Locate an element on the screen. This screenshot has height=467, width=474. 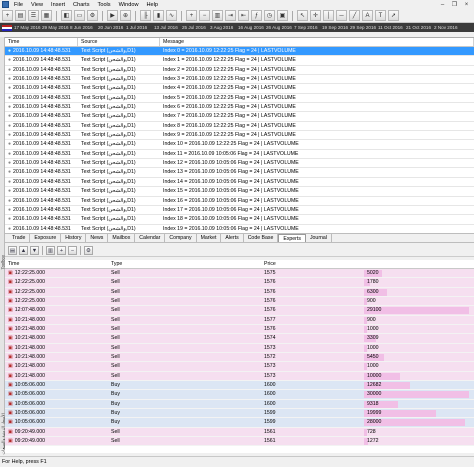
trendline-icon: ╱ is located at coordinates (354, 15).